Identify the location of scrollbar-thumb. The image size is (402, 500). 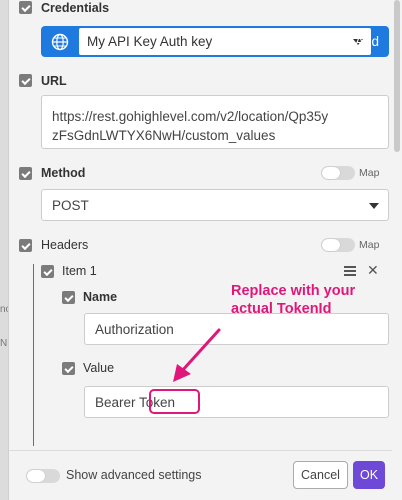
(397, 76).